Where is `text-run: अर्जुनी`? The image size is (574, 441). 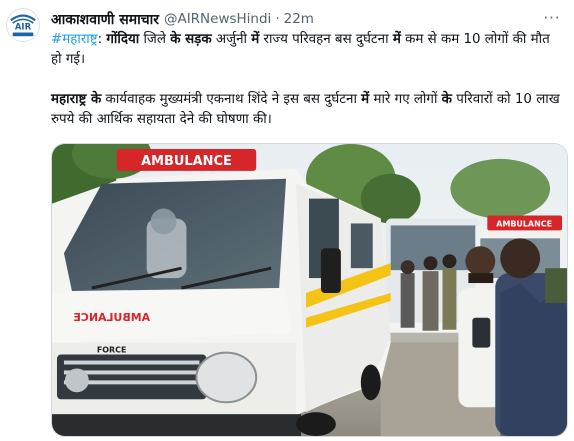 text-run: अर्जुनी is located at coordinates (231, 39).